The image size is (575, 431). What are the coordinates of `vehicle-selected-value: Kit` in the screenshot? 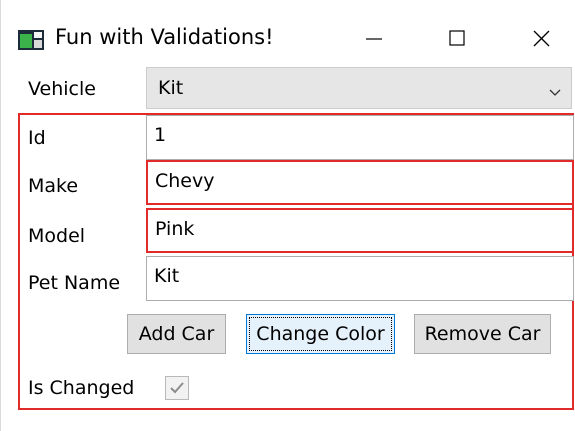 It's located at (171, 88).